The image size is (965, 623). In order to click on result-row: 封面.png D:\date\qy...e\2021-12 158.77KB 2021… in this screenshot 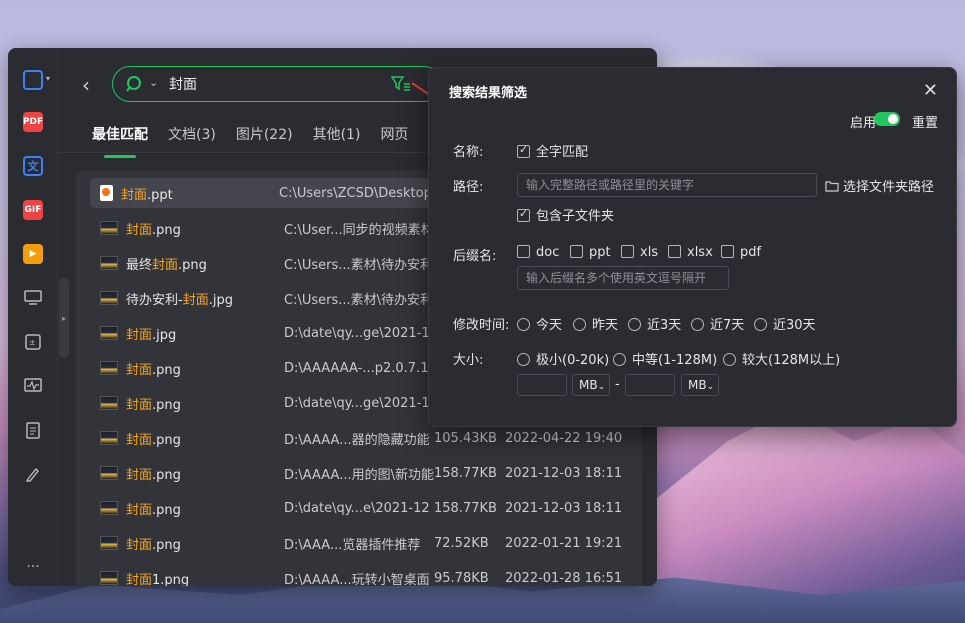, I will do `click(362, 508)`.